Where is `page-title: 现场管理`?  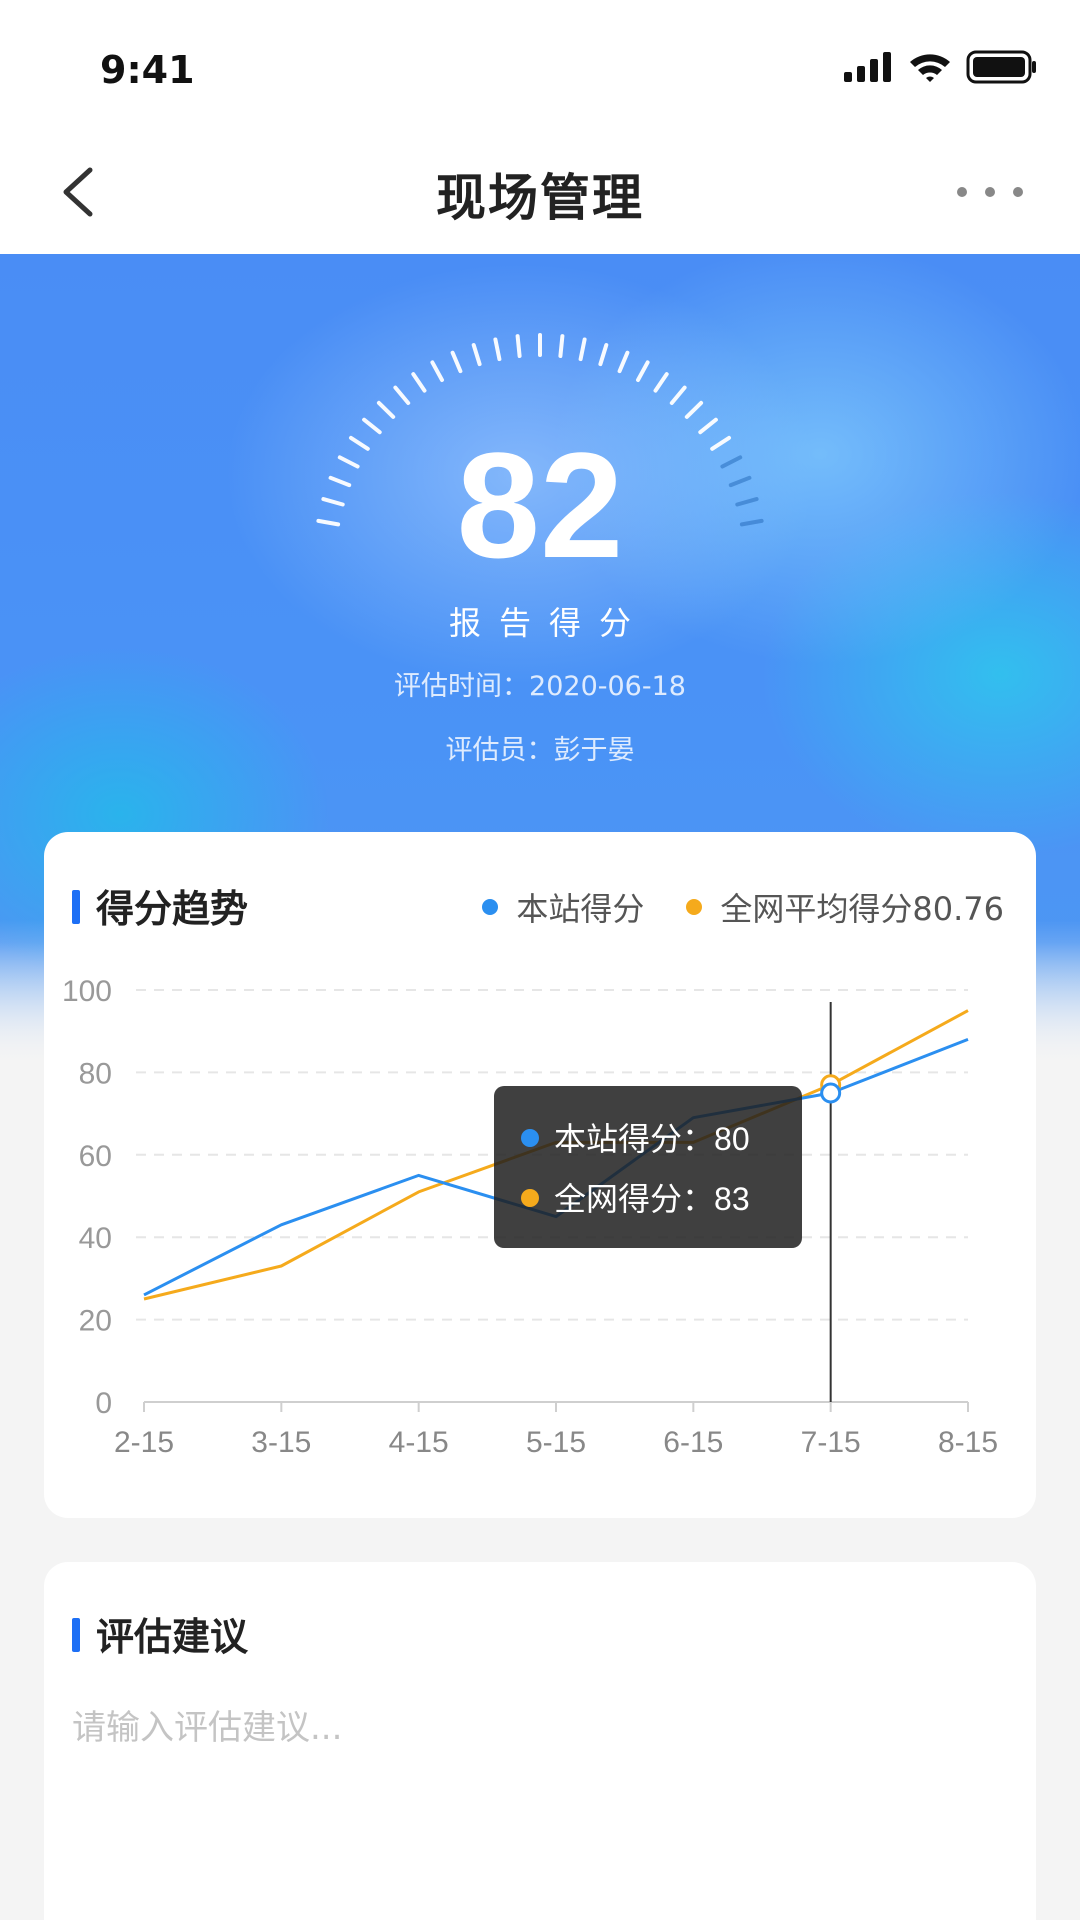
page-title: 现场管理 is located at coordinates (540, 198).